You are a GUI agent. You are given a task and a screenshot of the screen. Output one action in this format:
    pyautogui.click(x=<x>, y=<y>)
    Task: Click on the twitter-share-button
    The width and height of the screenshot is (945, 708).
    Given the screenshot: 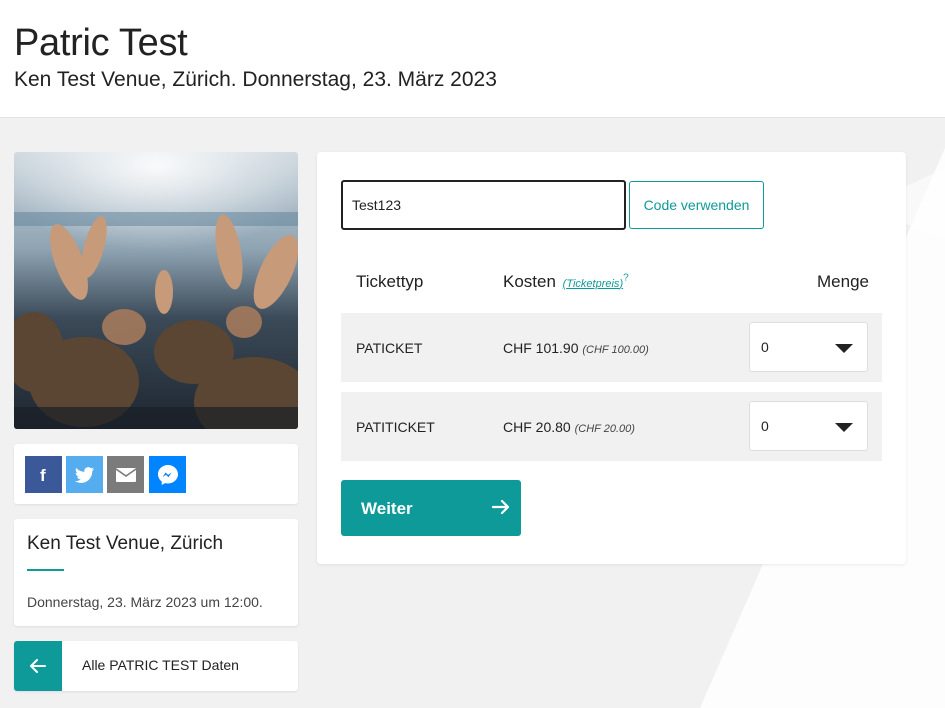 What is the action you would take?
    pyautogui.click(x=84, y=474)
    